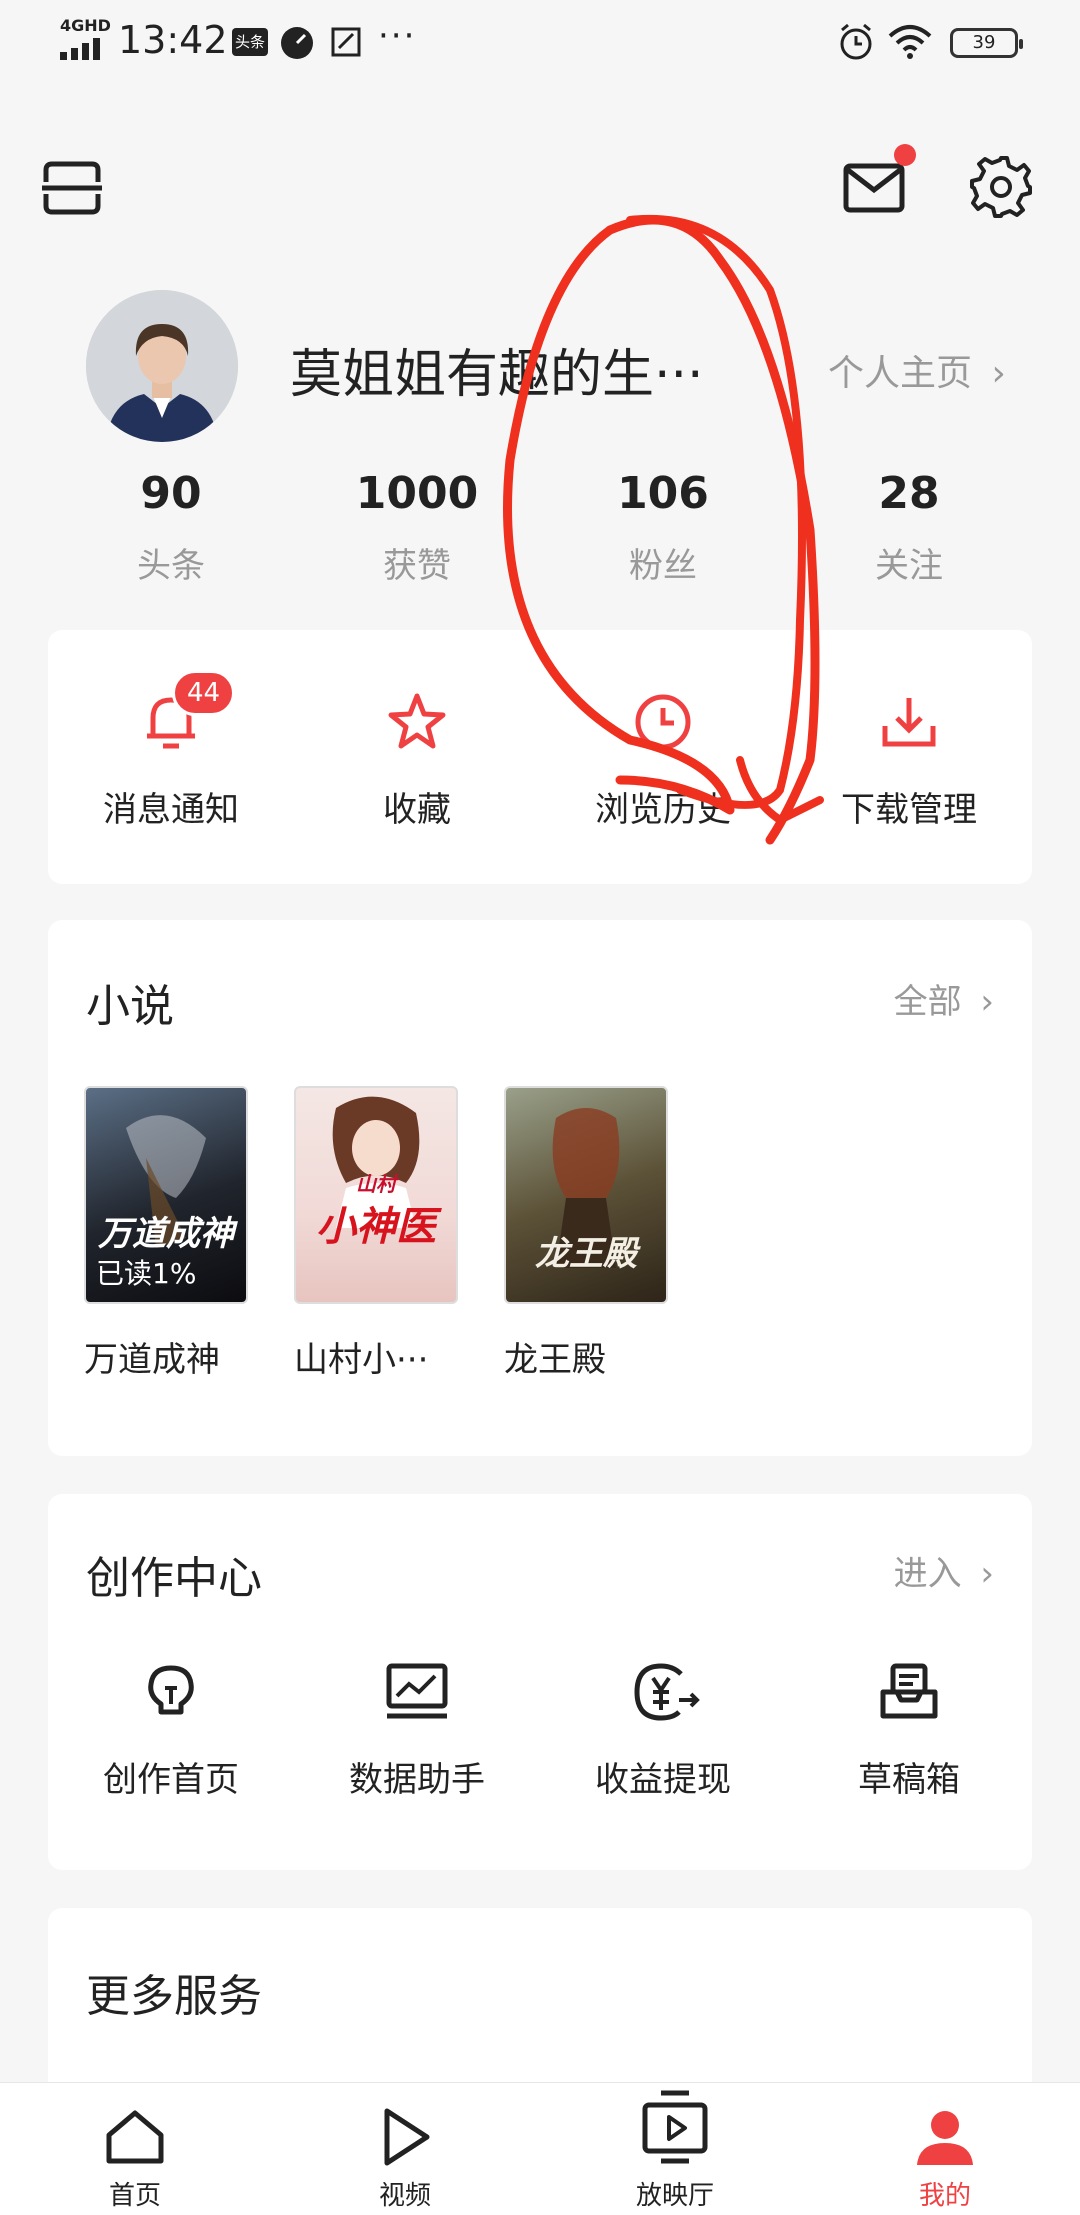 The width and height of the screenshot is (1080, 2215). What do you see at coordinates (376, 1184) in the screenshot?
I see `cover-tag: 山村` at bounding box center [376, 1184].